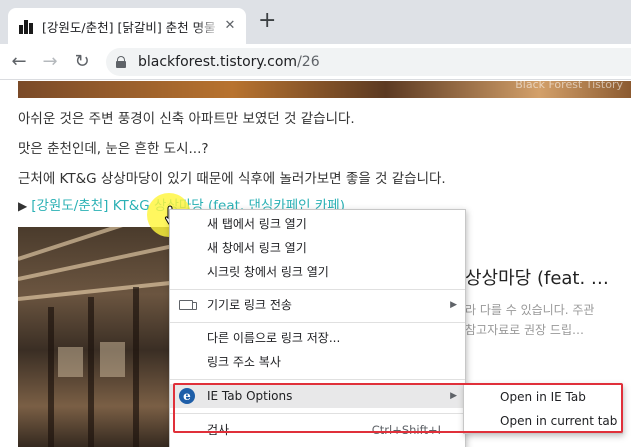  Describe the element at coordinates (218, 62) in the screenshot. I see `url-host: blackforest.tistory.com` at that location.